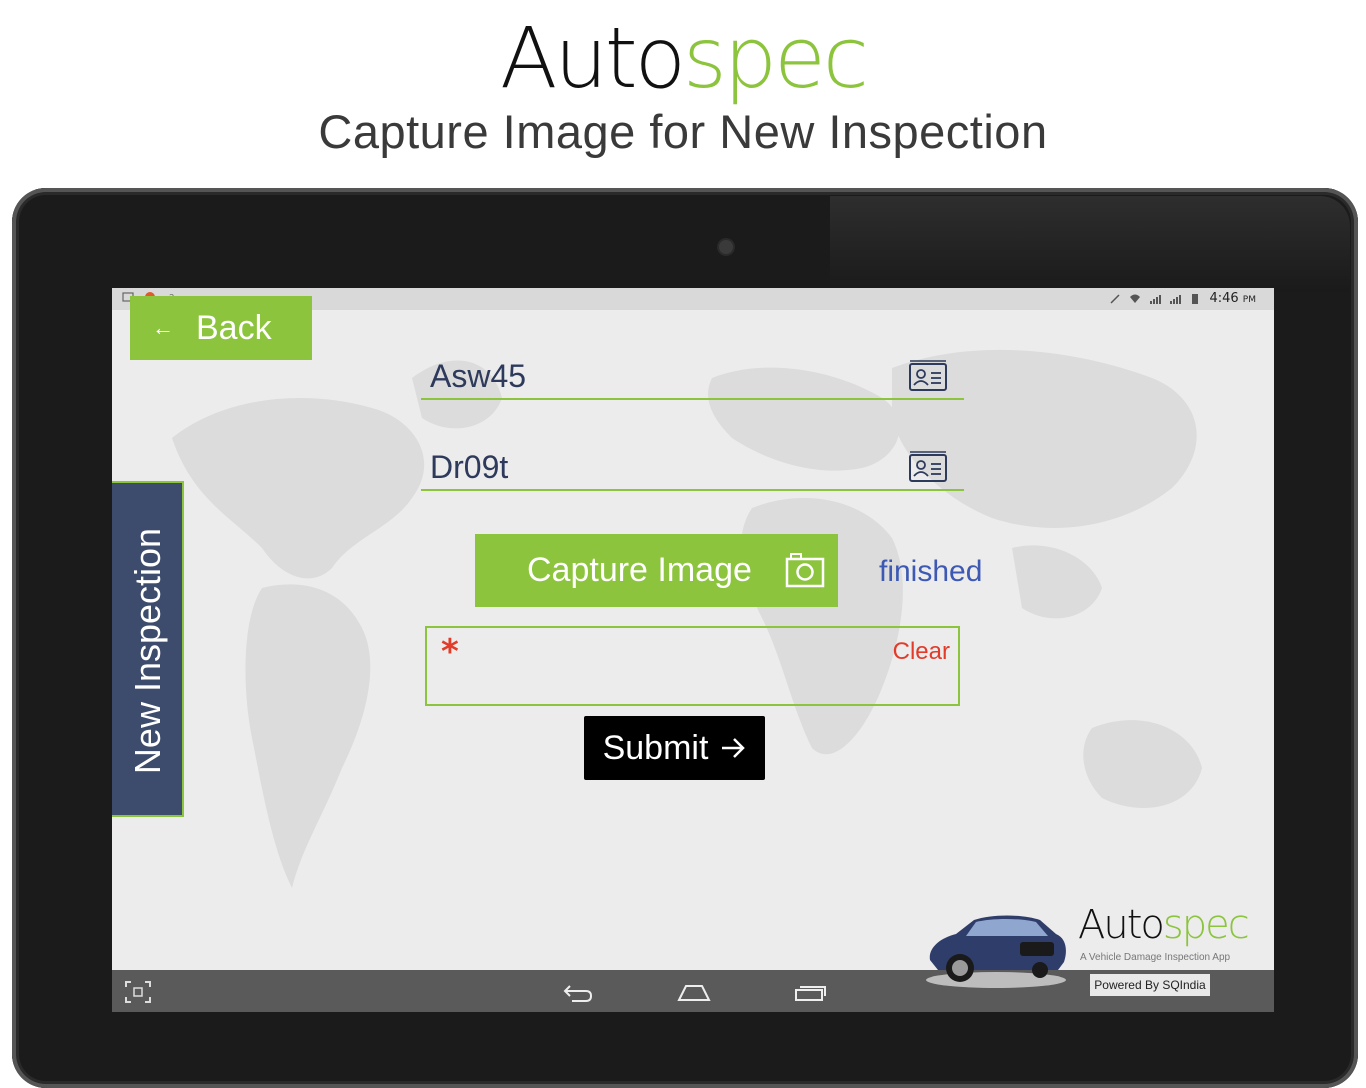 The height and width of the screenshot is (1088, 1366). Describe the element at coordinates (692, 466) in the screenshot. I see `driver-id-field: Dr09t` at that location.